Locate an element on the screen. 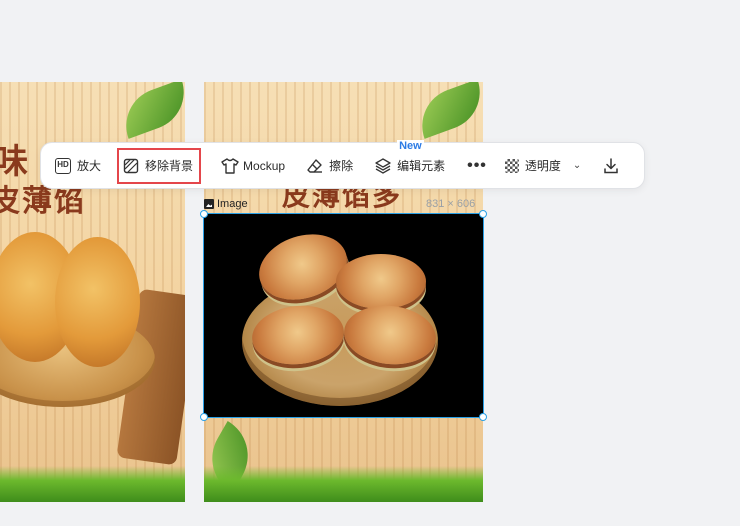 The width and height of the screenshot is (740, 526). opacity-button: 透明度 ⌄ is located at coordinates (543, 166).